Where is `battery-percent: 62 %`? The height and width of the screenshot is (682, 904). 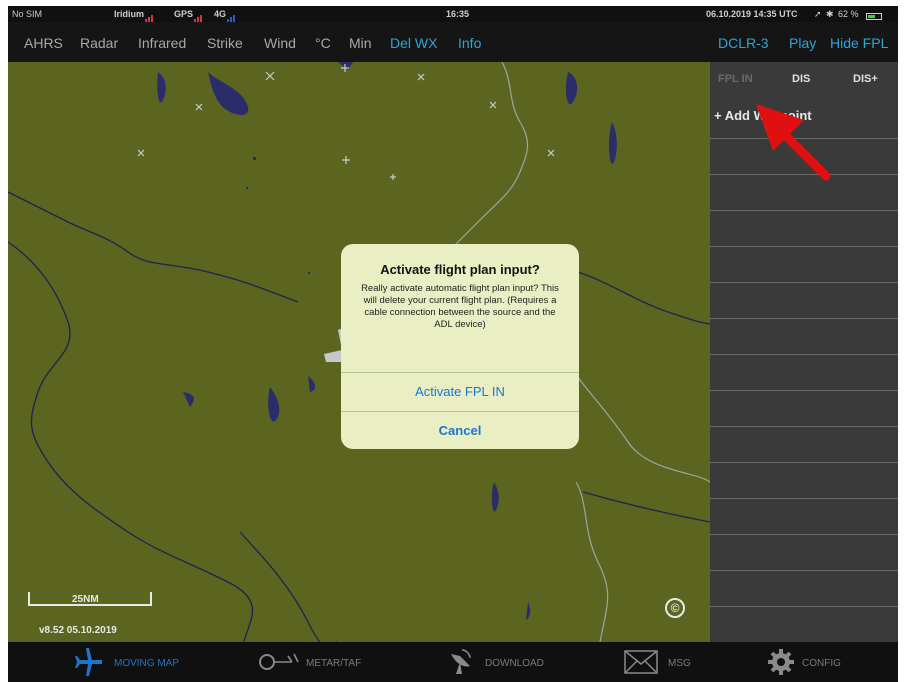
battery-percent: 62 % is located at coordinates (848, 14).